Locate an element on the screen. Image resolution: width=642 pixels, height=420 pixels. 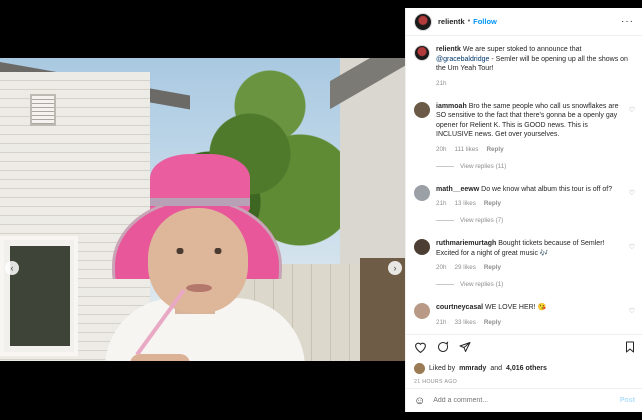
comment-likes: 13 likes is located at coordinates (465, 203).